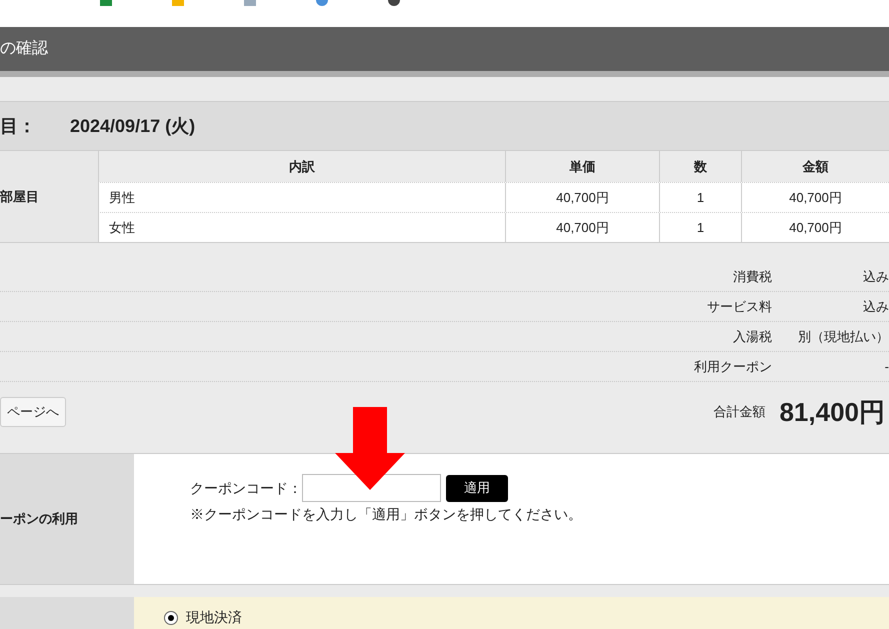  What do you see at coordinates (33, 412) in the screenshot?
I see `back-button: ページへ` at bounding box center [33, 412].